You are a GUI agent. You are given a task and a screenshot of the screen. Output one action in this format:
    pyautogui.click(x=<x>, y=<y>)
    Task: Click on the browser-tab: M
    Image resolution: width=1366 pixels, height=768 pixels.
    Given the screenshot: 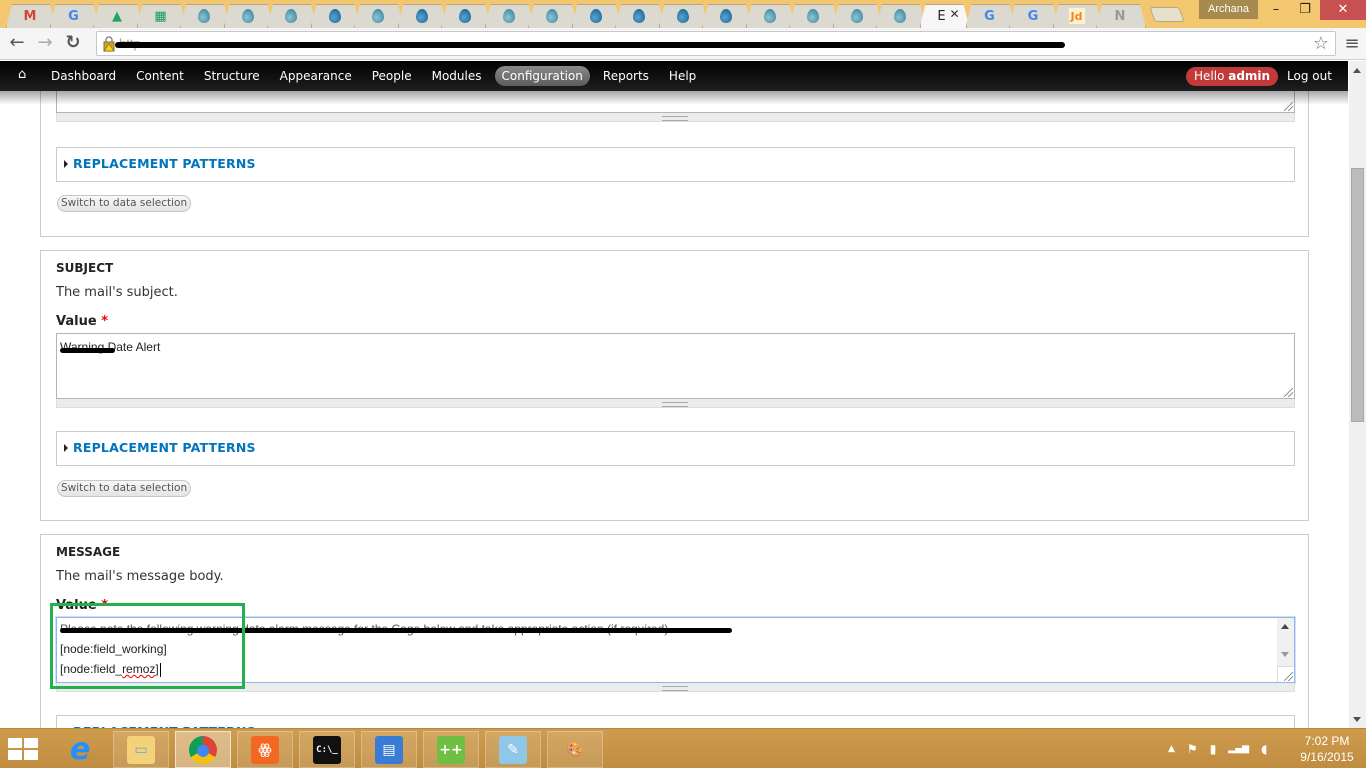 What is the action you would take?
    pyautogui.click(x=31, y=15)
    